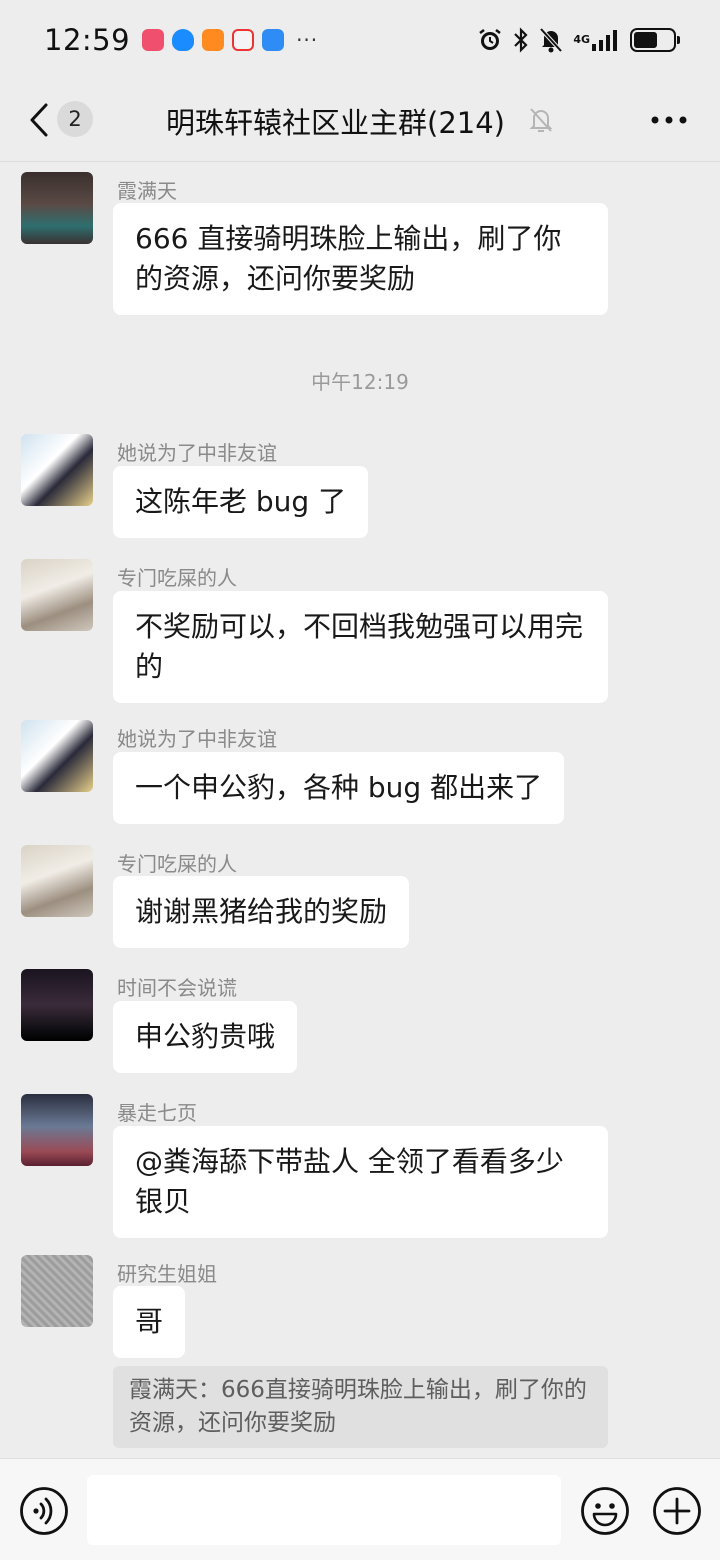 The height and width of the screenshot is (1560, 720). I want to click on battery-icon, so click(655, 40).